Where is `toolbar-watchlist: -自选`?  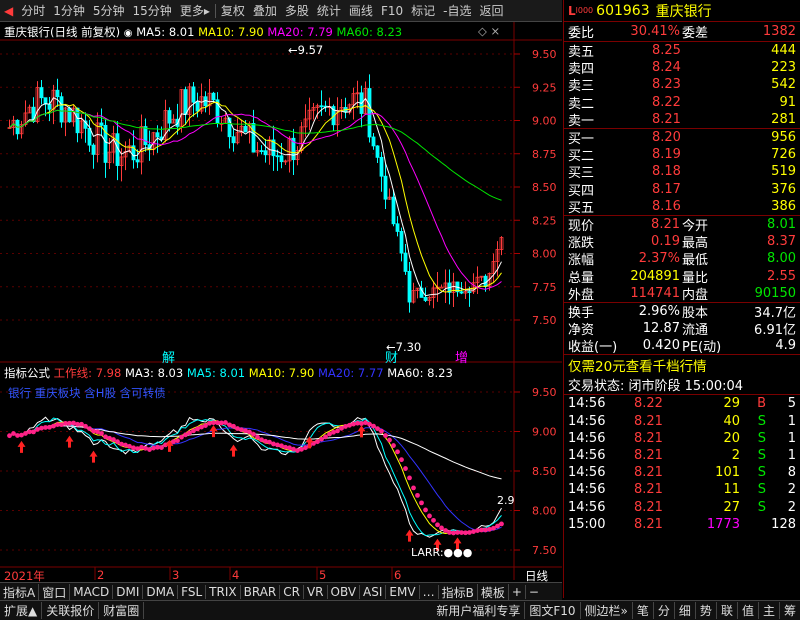
toolbar-watchlist: -自选 is located at coordinates (457, 10).